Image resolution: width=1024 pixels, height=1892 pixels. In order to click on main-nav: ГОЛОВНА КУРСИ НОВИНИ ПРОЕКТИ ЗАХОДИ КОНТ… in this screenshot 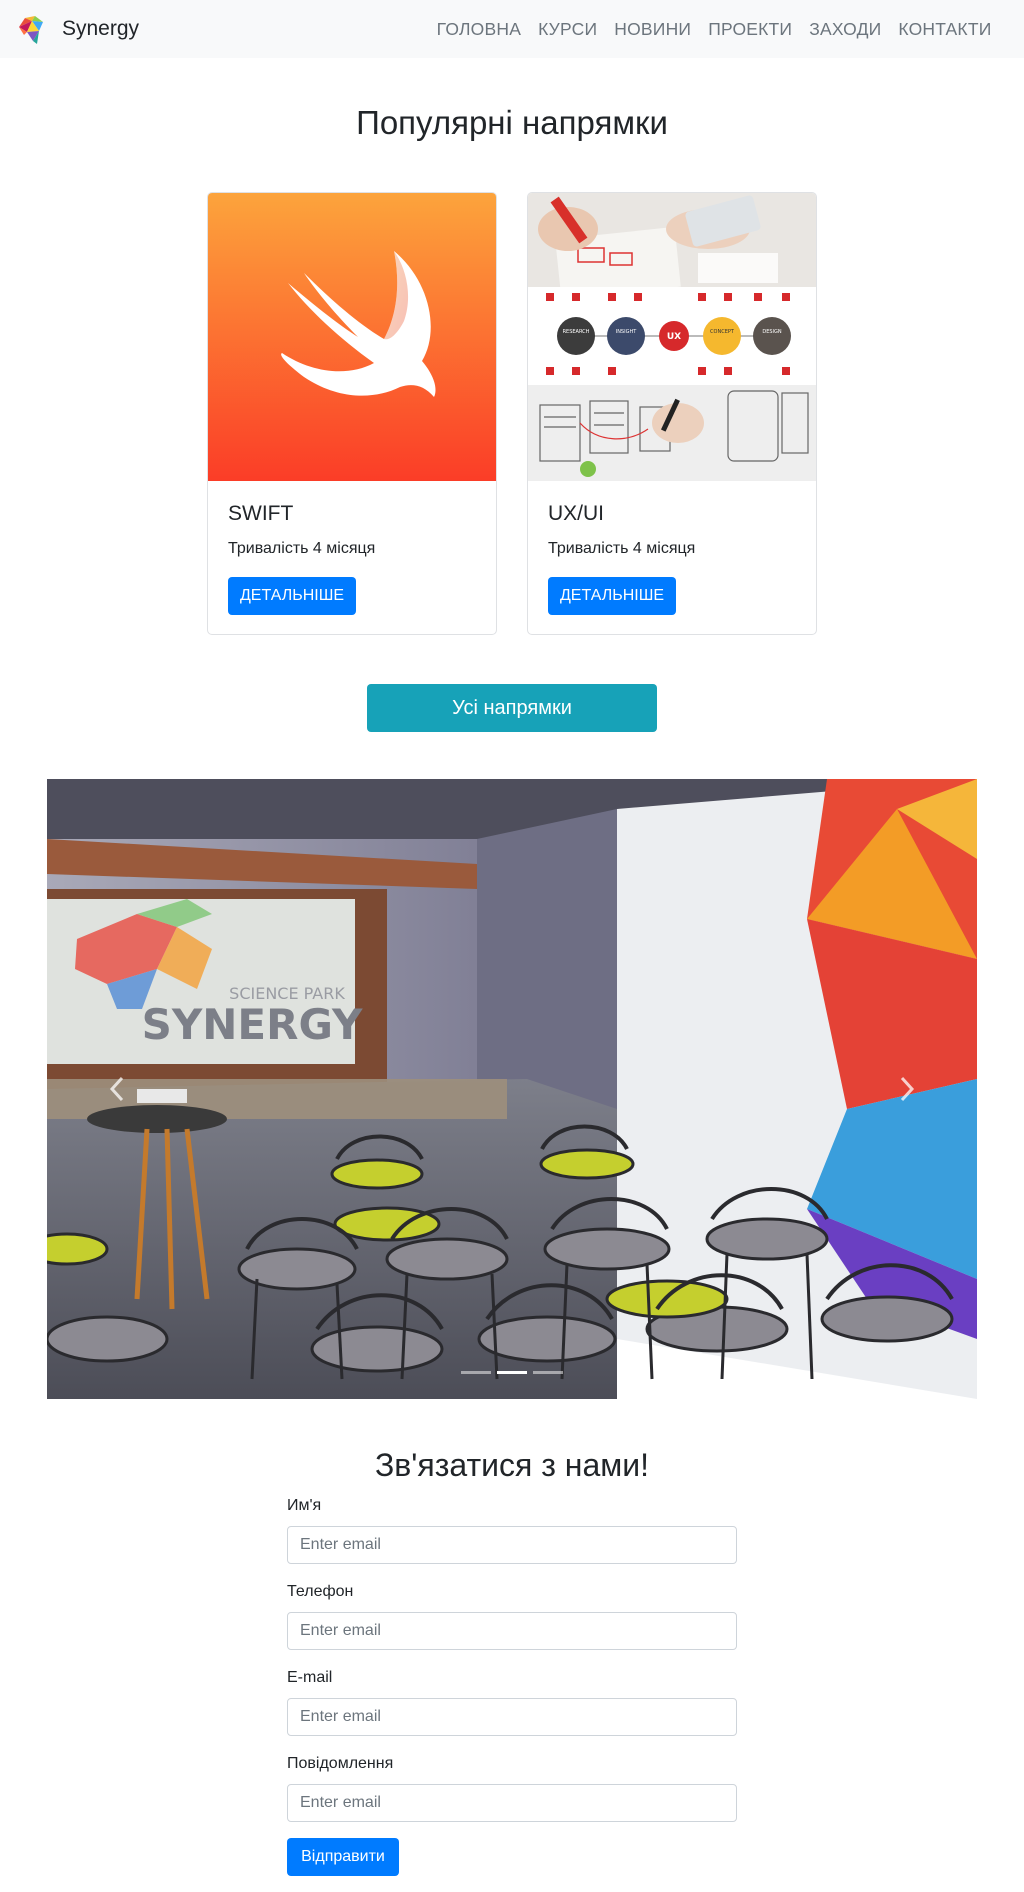, I will do `click(714, 29)`.